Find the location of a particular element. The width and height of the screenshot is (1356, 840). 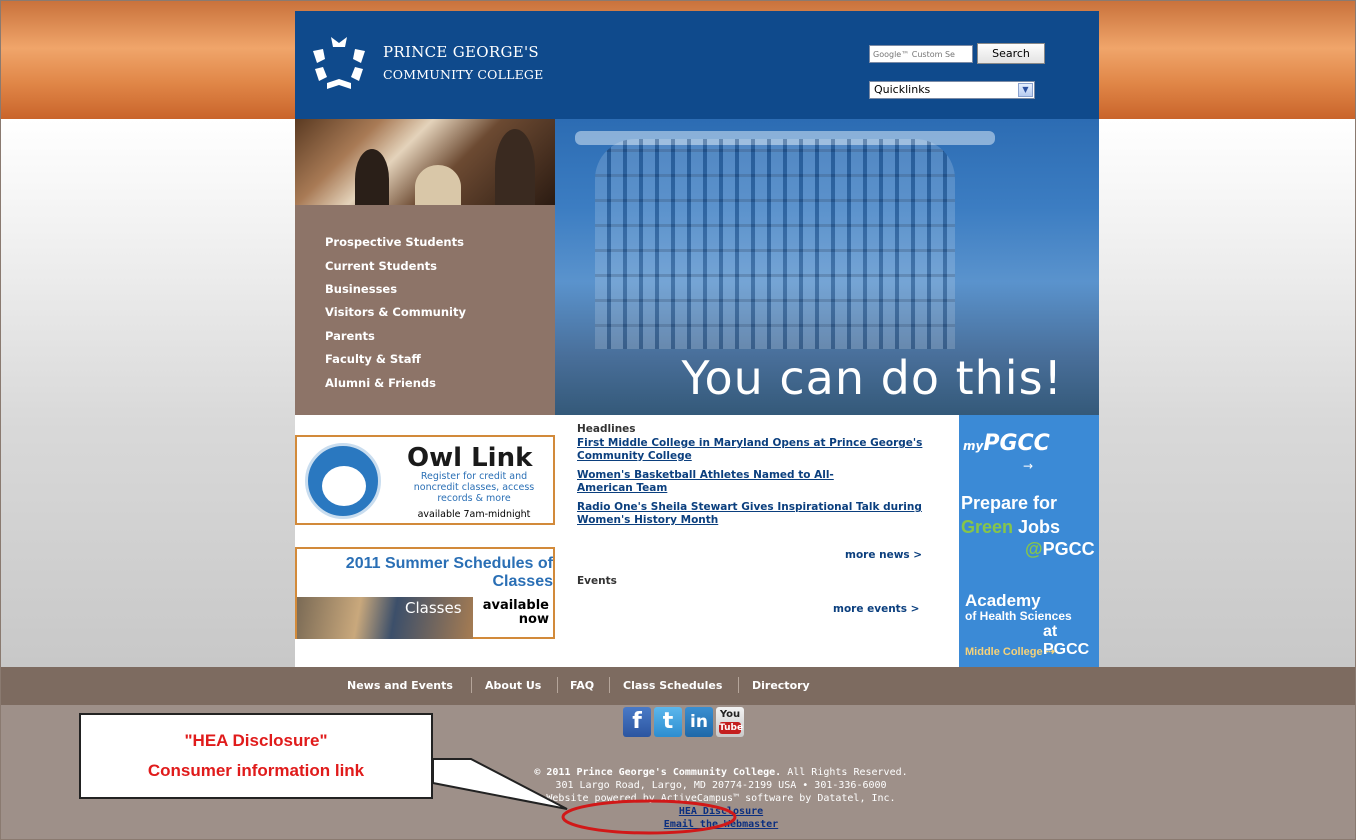

footer-link-faq: FAQ is located at coordinates (582, 685).